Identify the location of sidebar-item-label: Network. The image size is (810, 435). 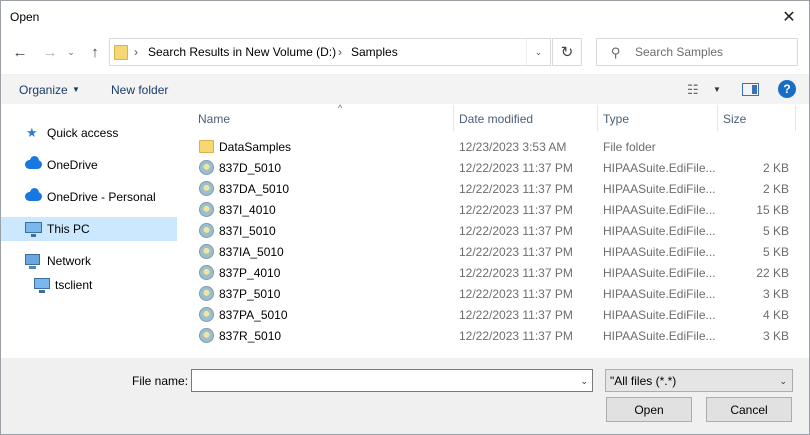
(69, 261).